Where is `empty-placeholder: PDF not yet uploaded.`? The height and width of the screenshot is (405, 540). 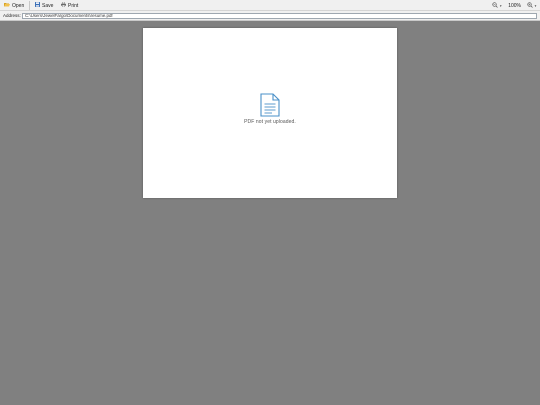 empty-placeholder: PDF not yet uploaded. is located at coordinates (270, 109).